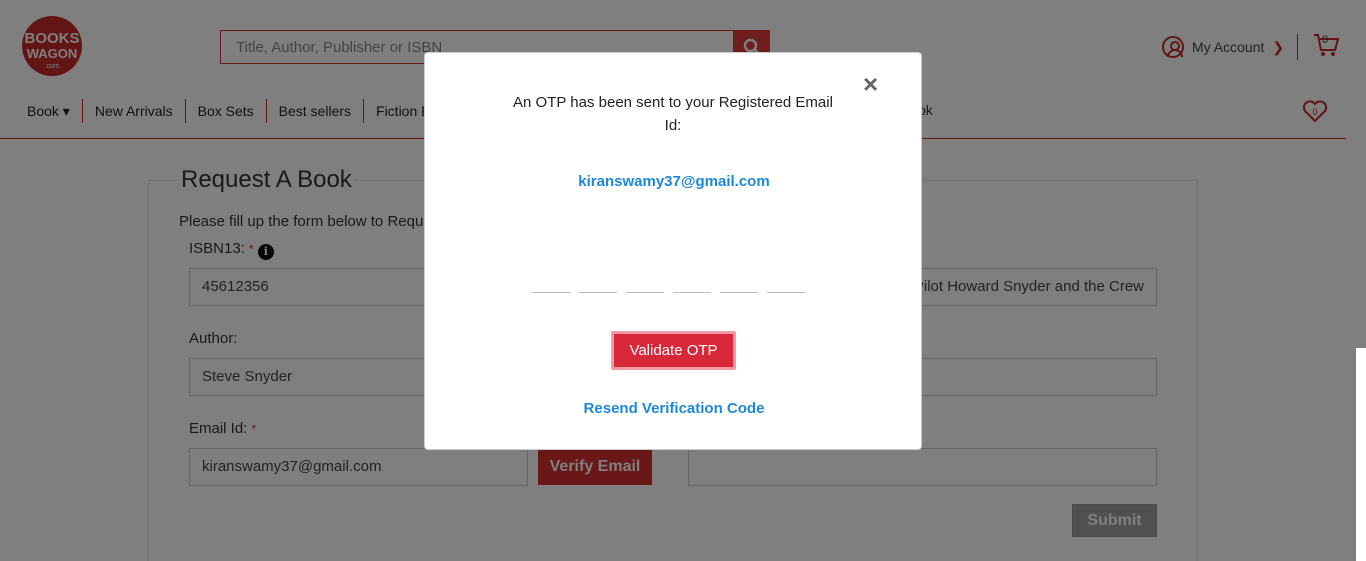  I want to click on close-icon: ×, so click(870, 84).